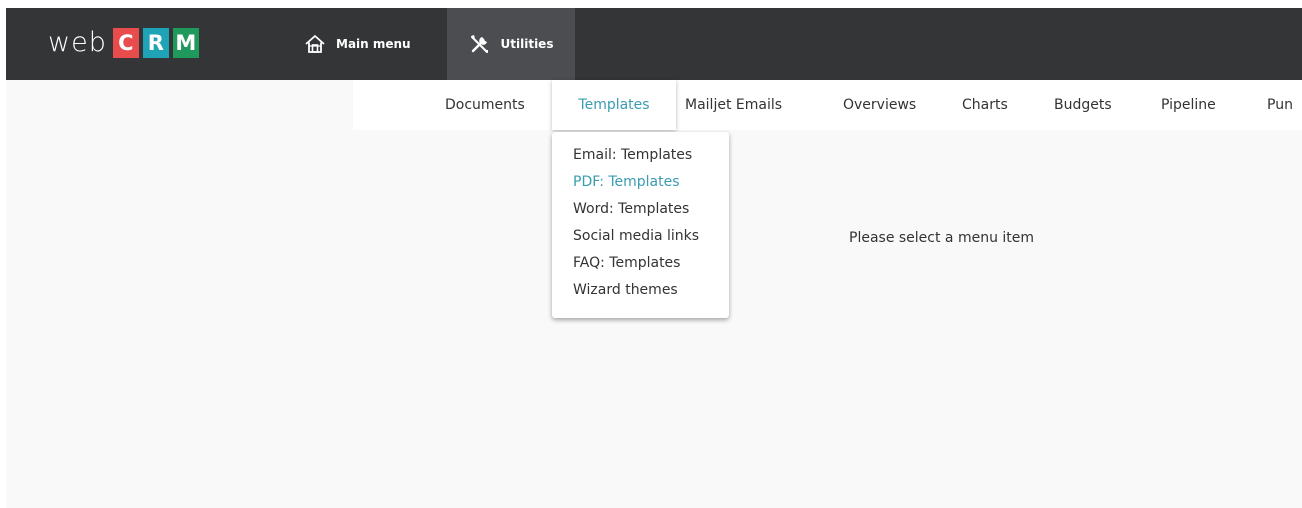  Describe the element at coordinates (373, 44) in the screenshot. I see `main-menu-label: Main menu` at that location.